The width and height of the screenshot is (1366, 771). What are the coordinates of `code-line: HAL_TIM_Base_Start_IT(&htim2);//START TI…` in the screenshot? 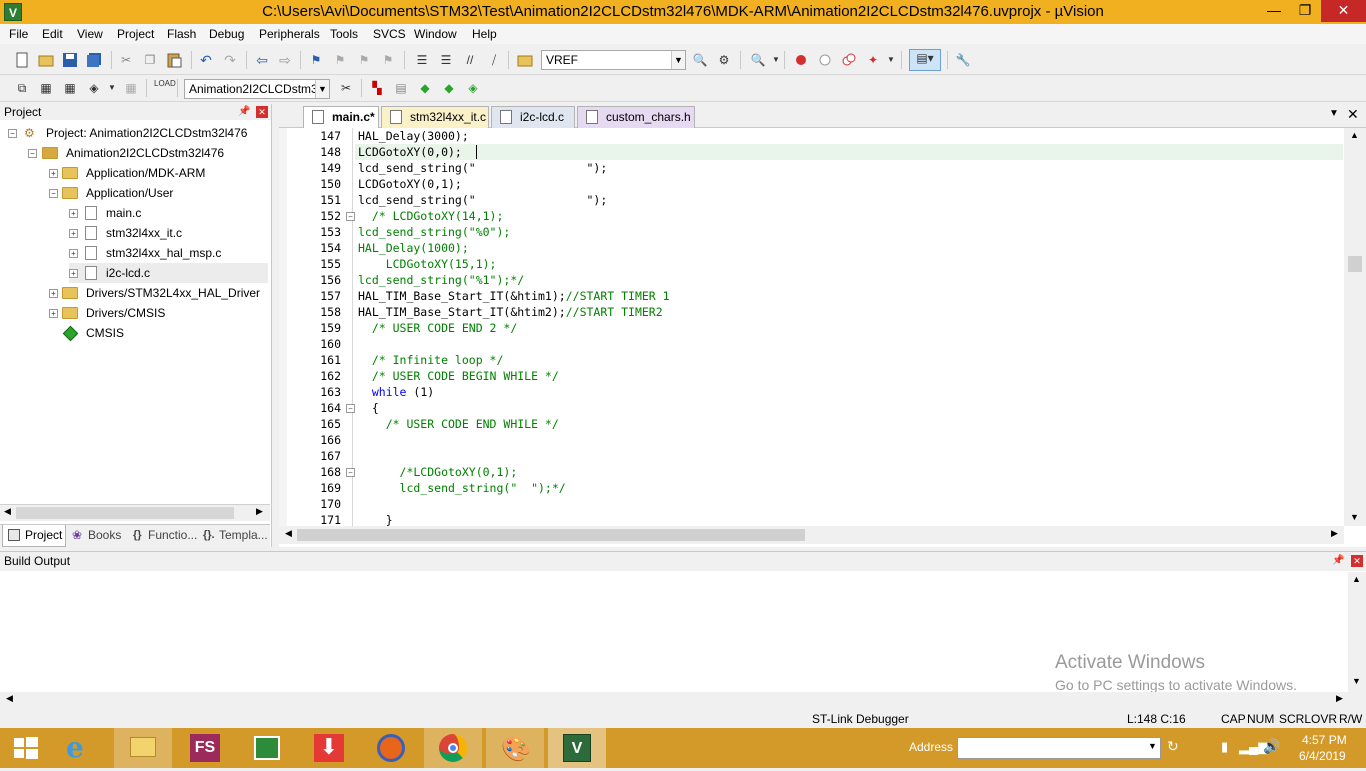 It's located at (510, 312).